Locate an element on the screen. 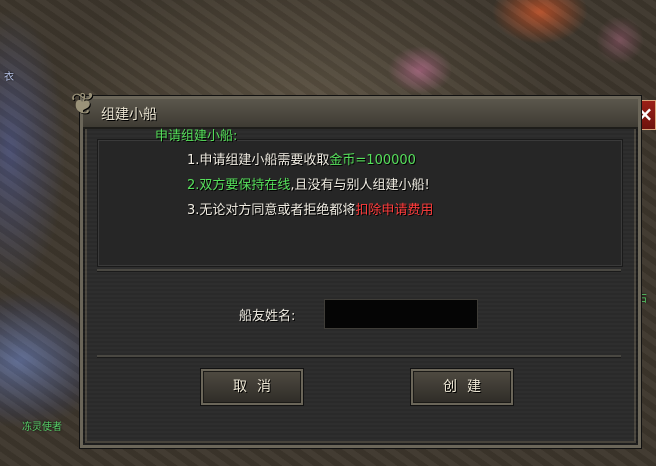 The width and height of the screenshot is (656, 466). notice-line-2: 2.双方要保持在线,且没有与别人组建小船! is located at coordinates (308, 183).